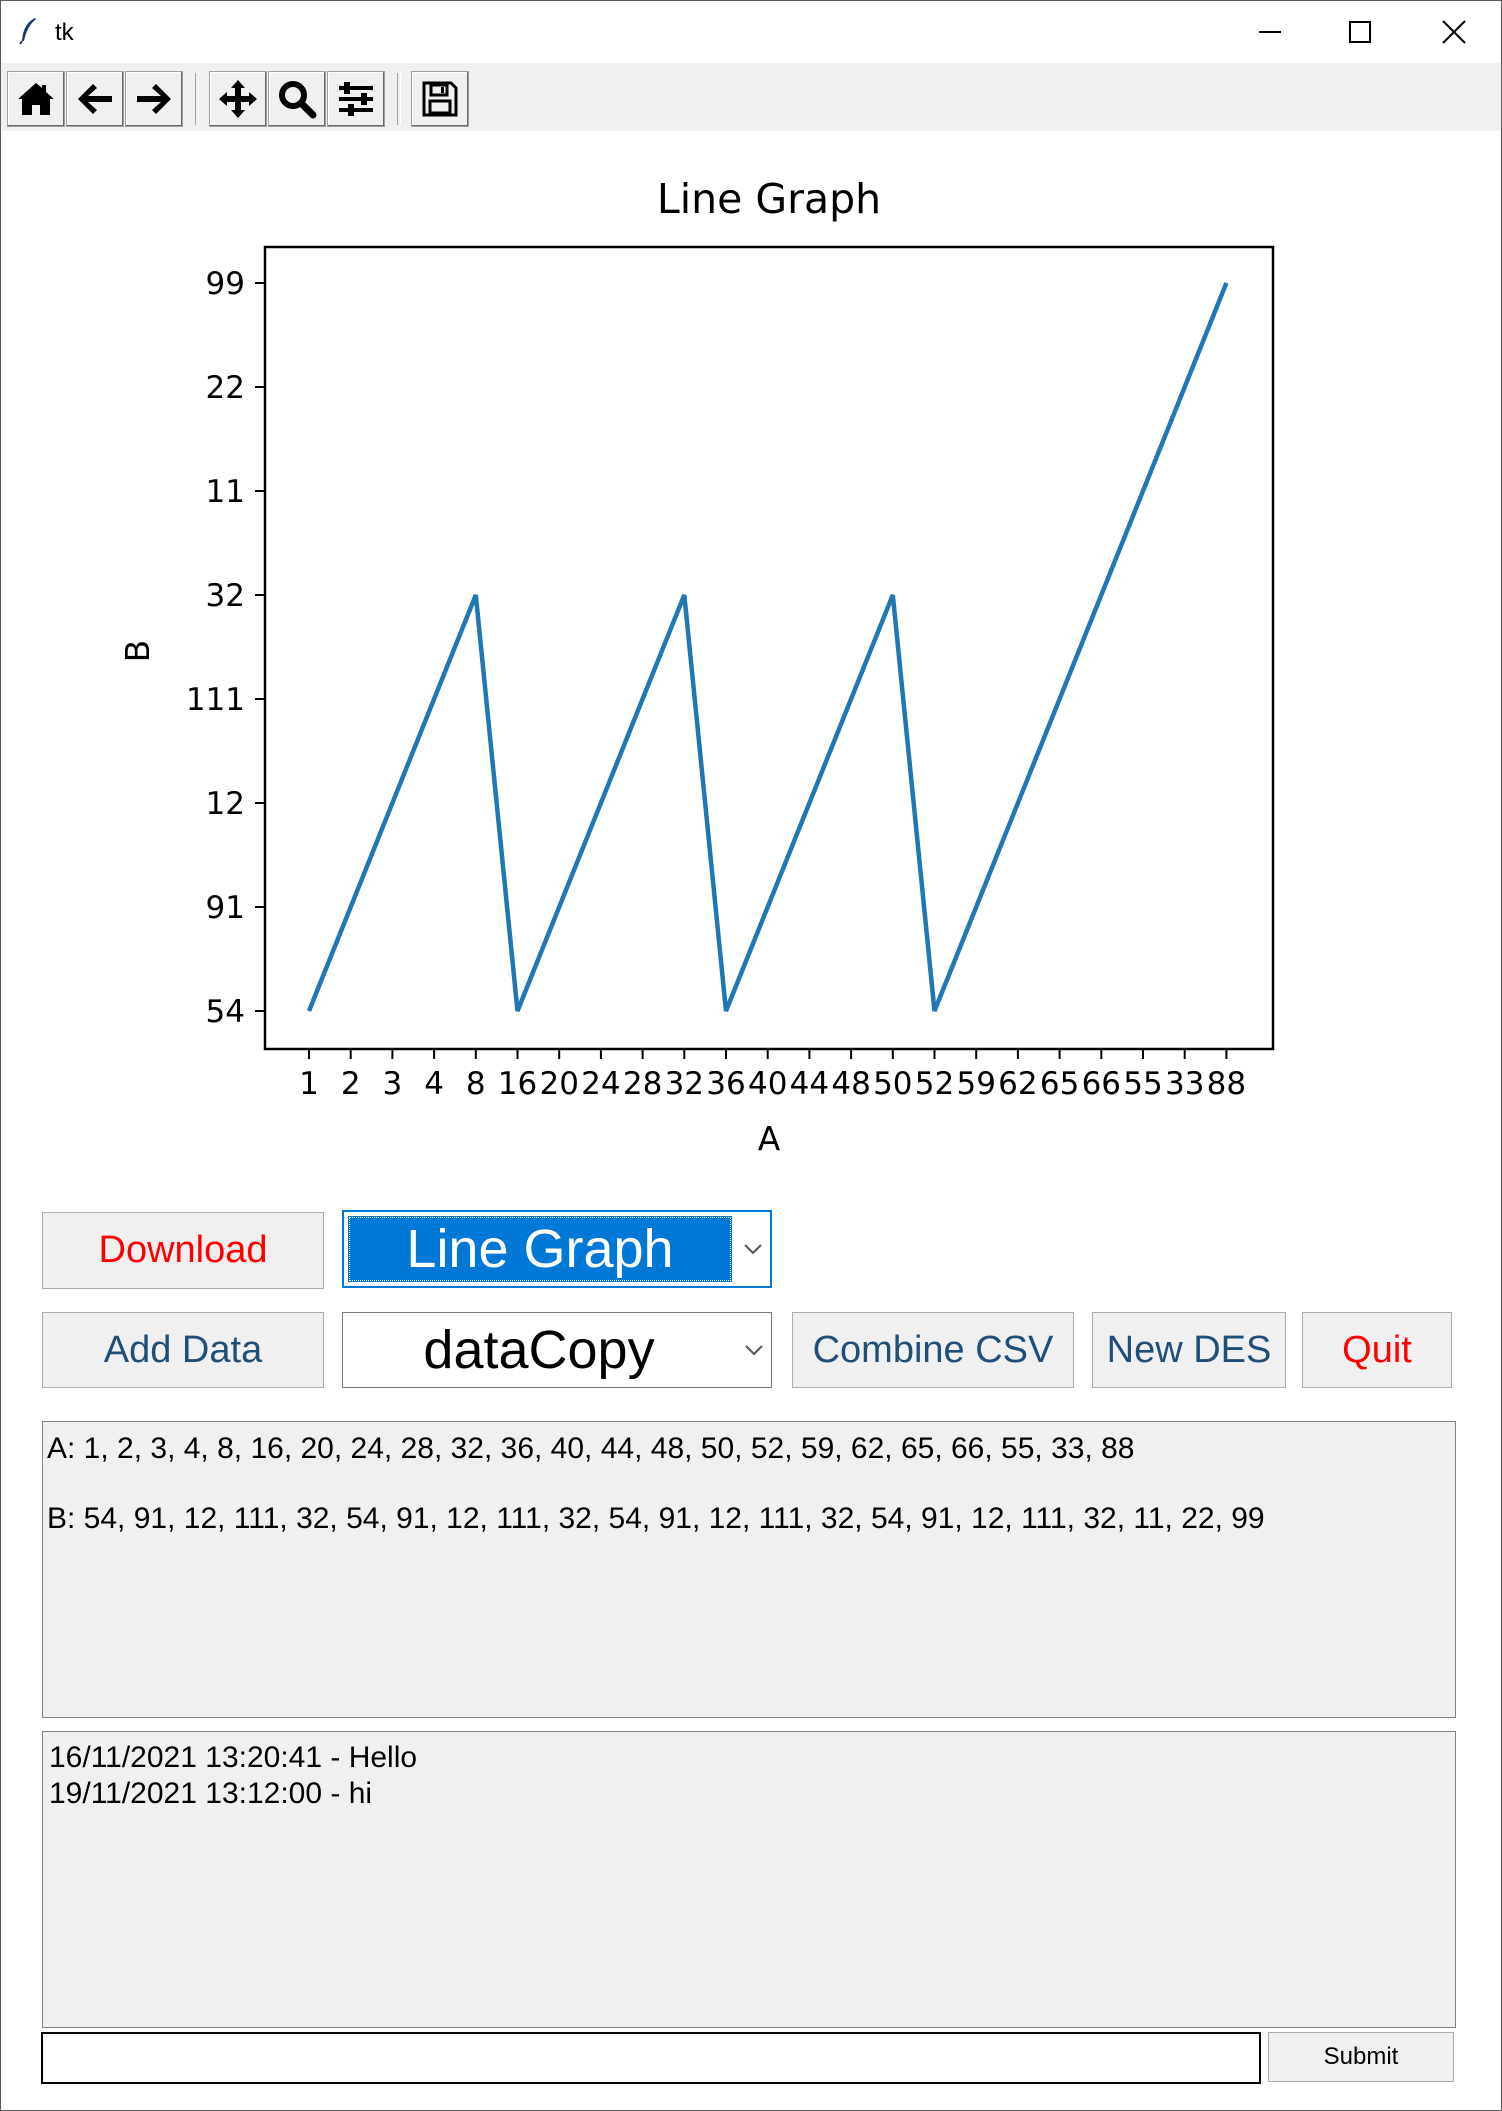 This screenshot has height=2111, width=1502. What do you see at coordinates (215, 700) in the screenshot?
I see `y-tick-label: 111` at bounding box center [215, 700].